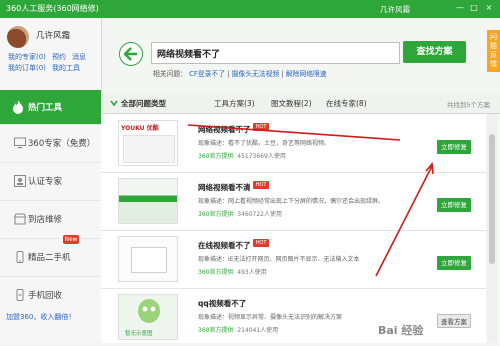 Image resolution: width=500 pixels, height=346 pixels. Describe the element at coordinates (401, 330) in the screenshot. I see `watermark: Bai 经验` at that location.